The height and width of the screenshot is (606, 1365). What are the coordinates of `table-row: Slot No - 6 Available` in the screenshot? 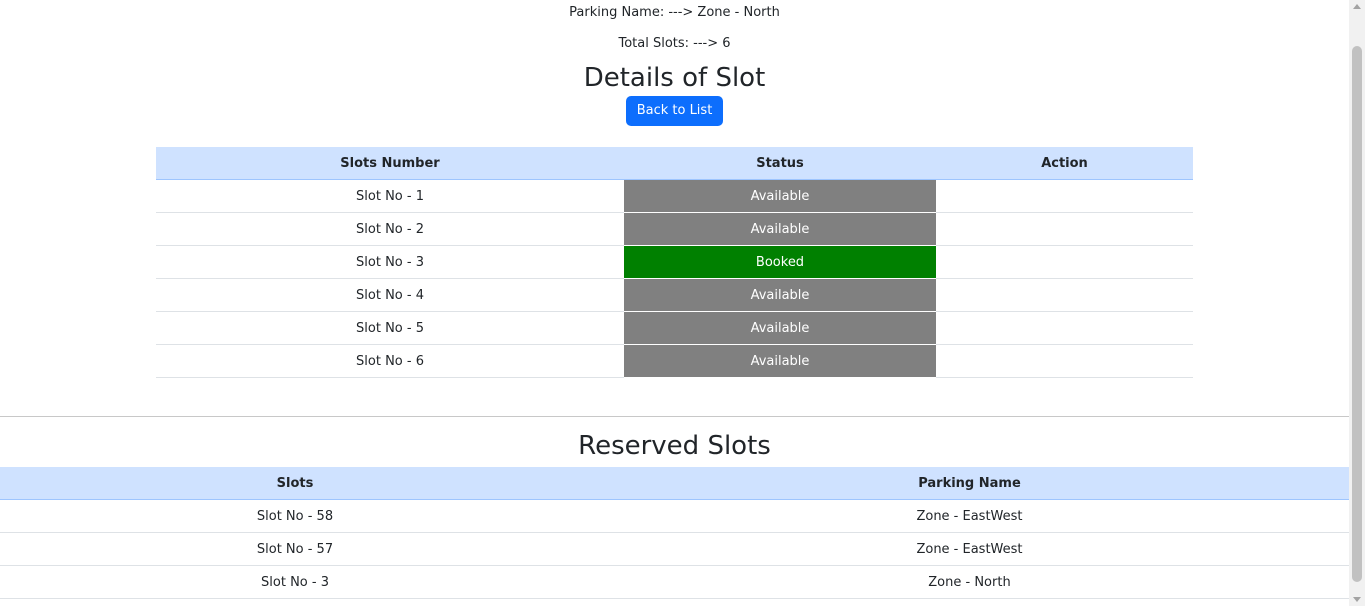 It's located at (674, 361).